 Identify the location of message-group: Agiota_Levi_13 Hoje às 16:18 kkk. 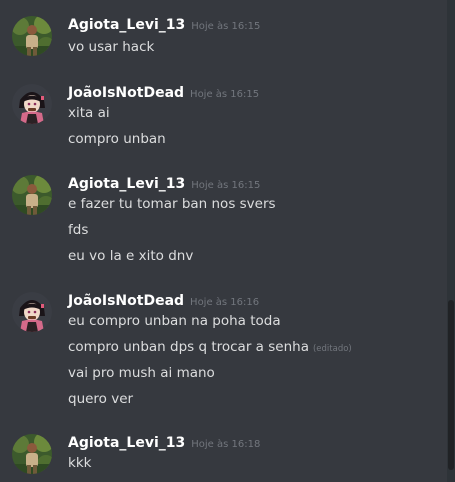
(223, 454).